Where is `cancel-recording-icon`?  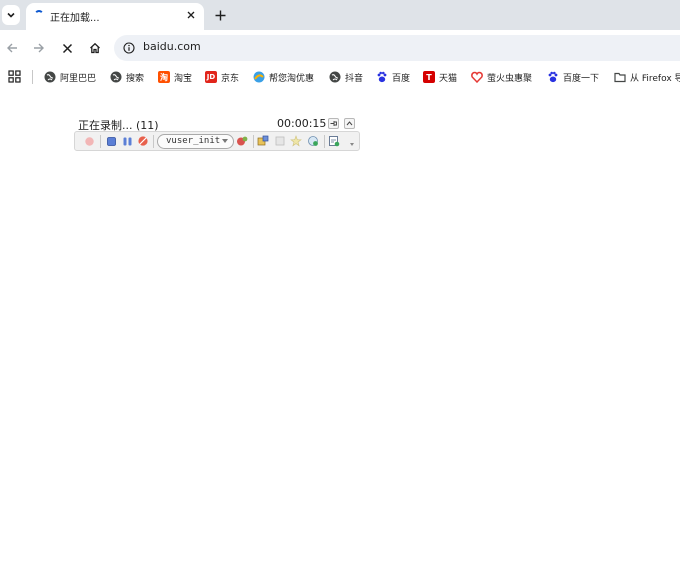
cancel-recording-icon is located at coordinates (143, 141).